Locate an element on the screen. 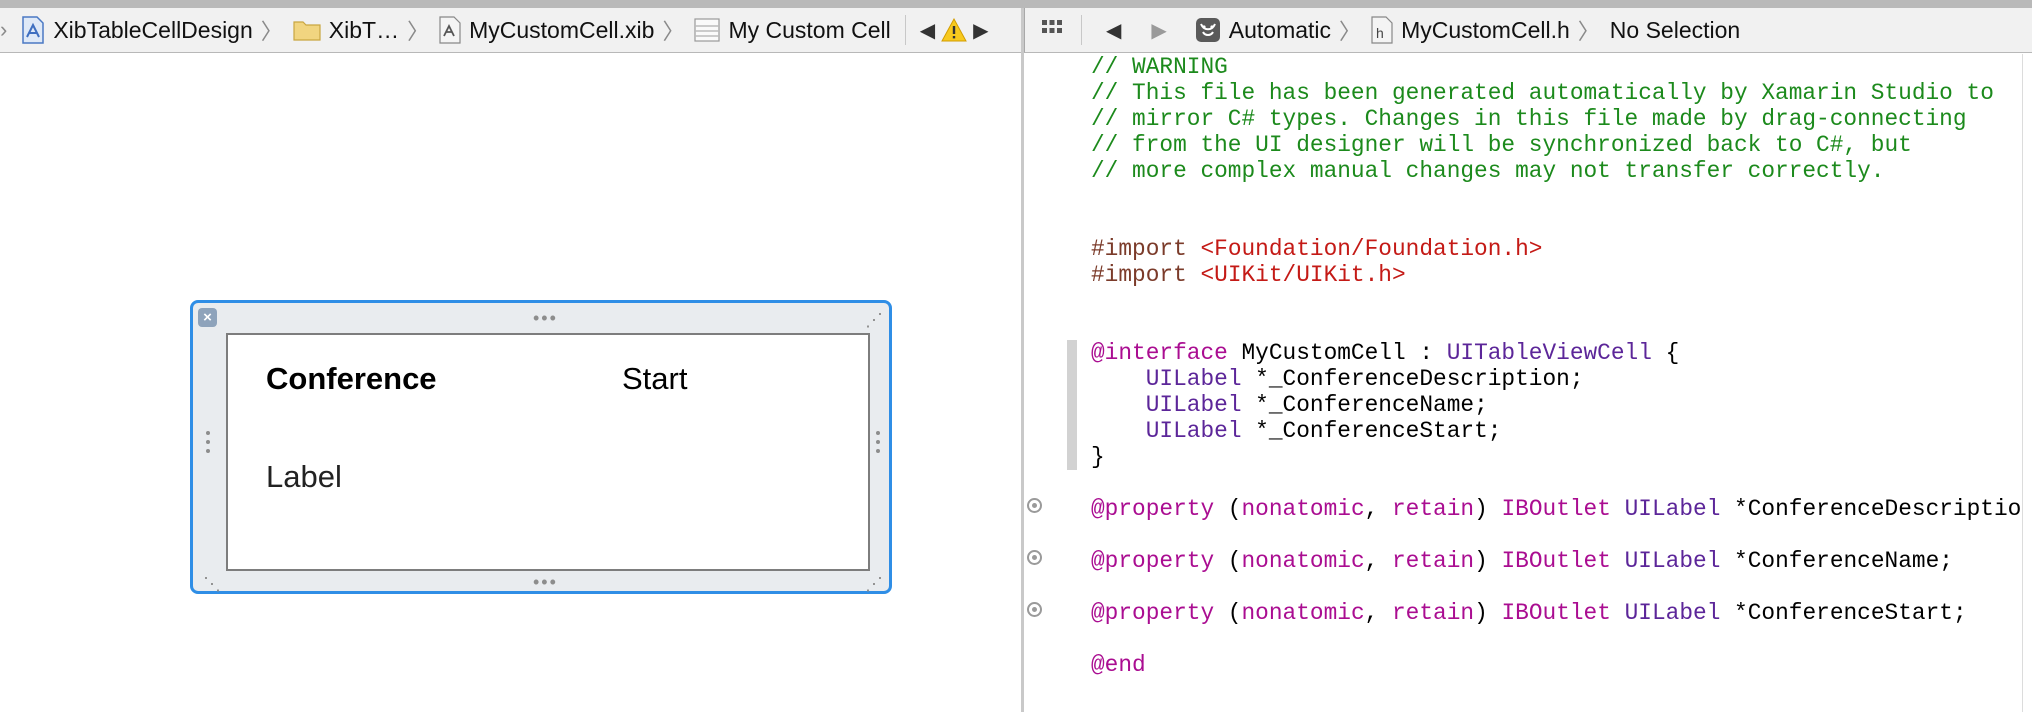  conference-start-label: Start is located at coordinates (654, 379).